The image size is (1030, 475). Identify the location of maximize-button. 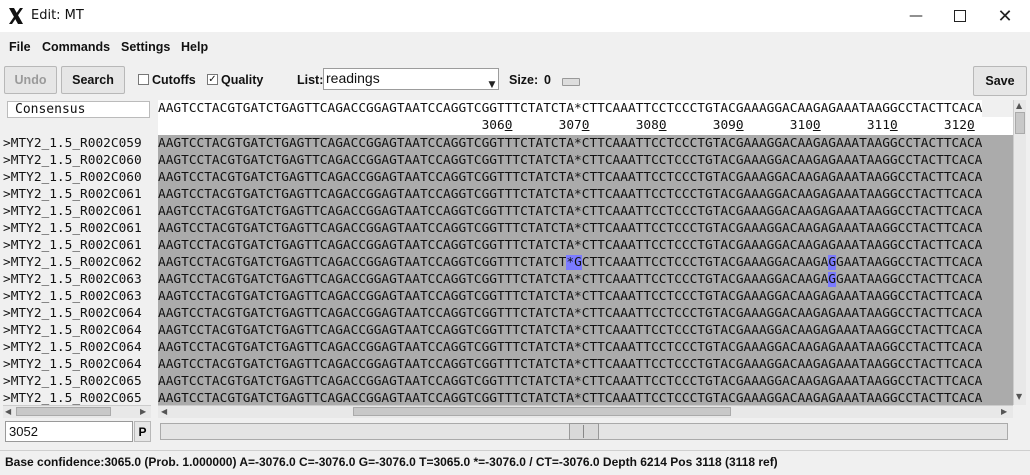
(960, 16).